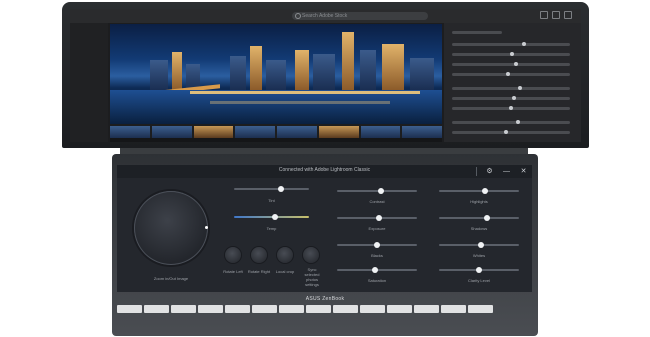  I want to click on exposure-label: Exposure, so click(377, 228).